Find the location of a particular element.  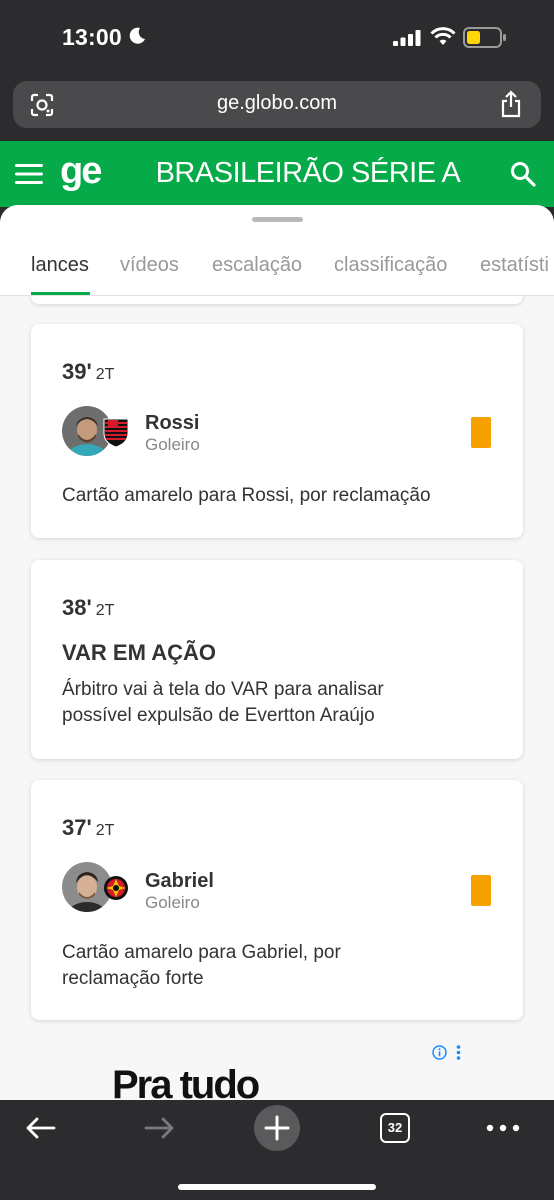

moon-icon is located at coordinates (137, 35).